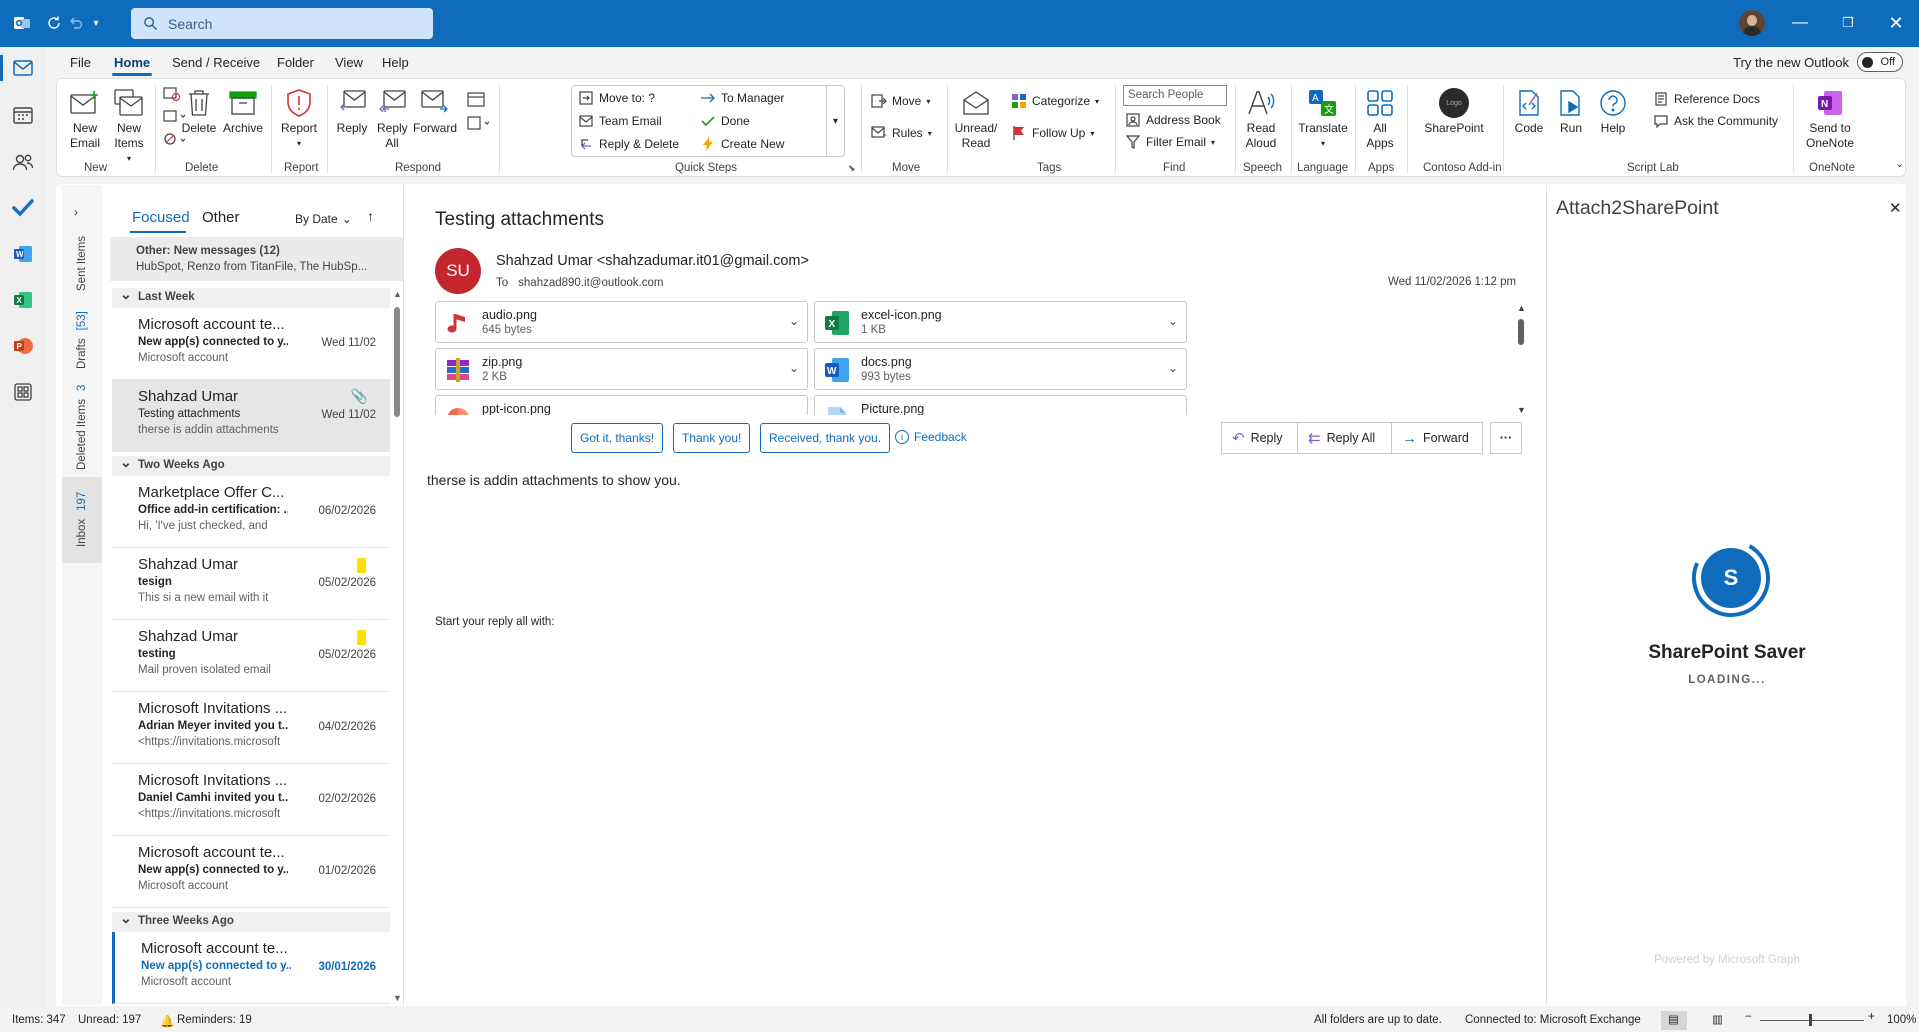 Image resolution: width=1919 pixels, height=1032 pixels. What do you see at coordinates (1871, 1017) in the screenshot?
I see `zoom-in-icon: +` at bounding box center [1871, 1017].